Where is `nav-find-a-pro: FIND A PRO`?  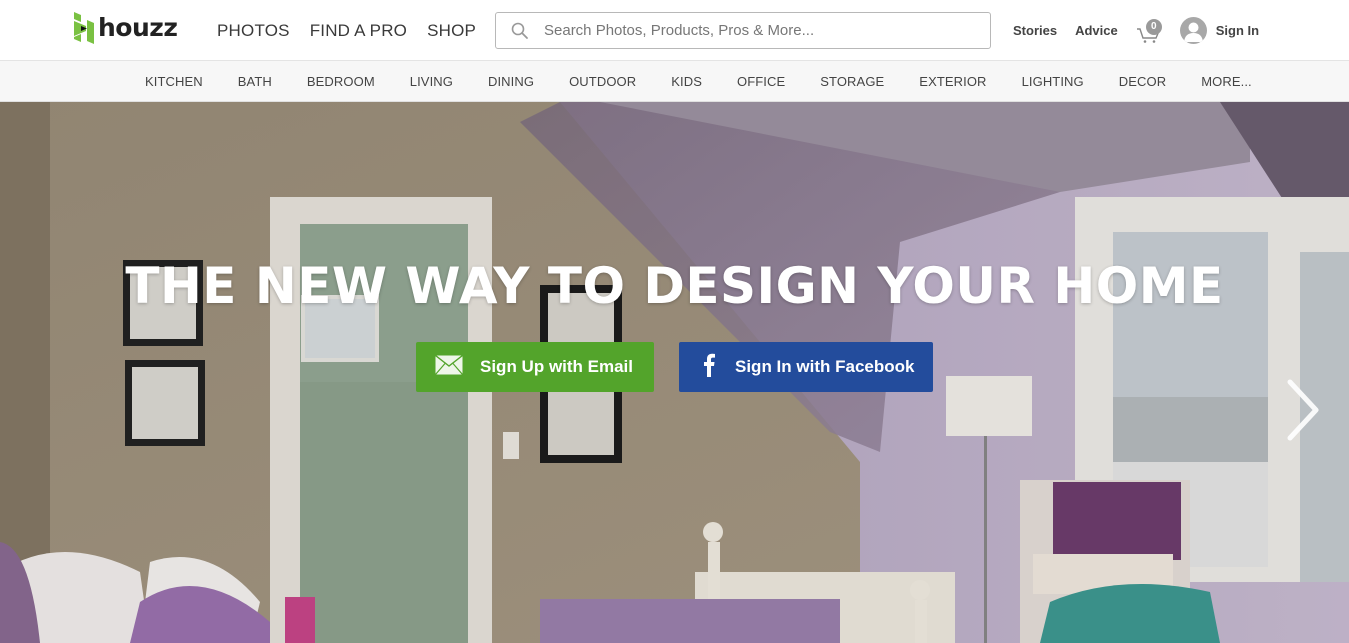
nav-find-a-pro: FIND A PRO is located at coordinates (358, 31).